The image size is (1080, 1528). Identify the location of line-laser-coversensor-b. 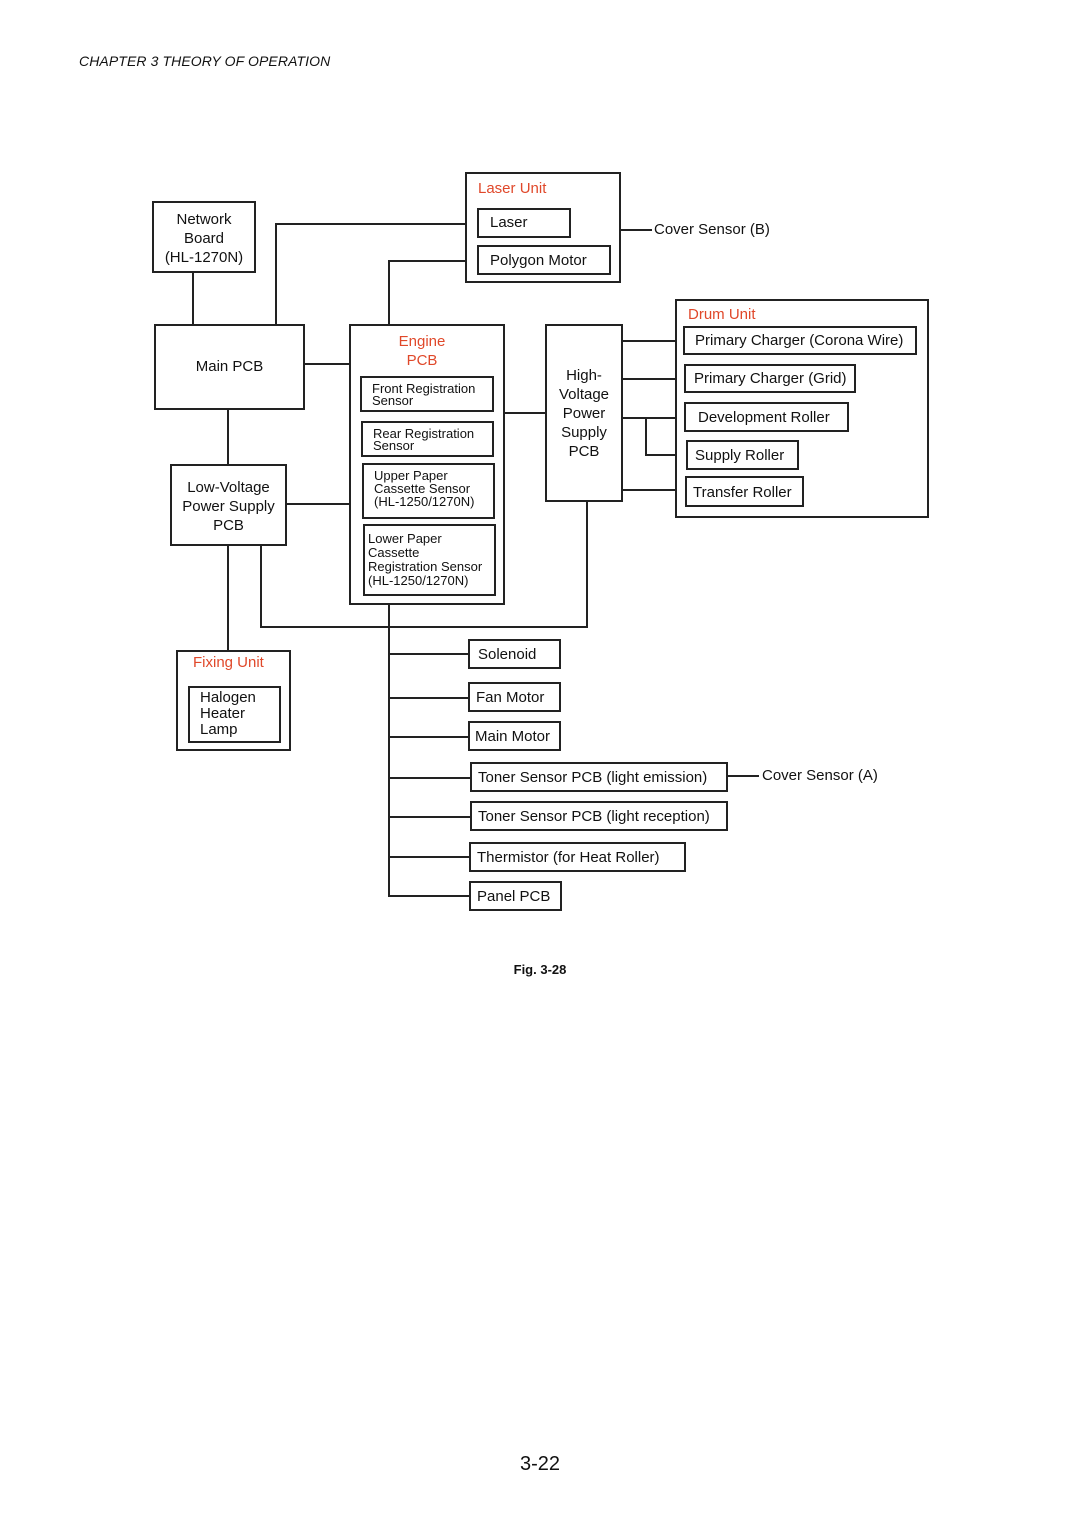
(636, 230).